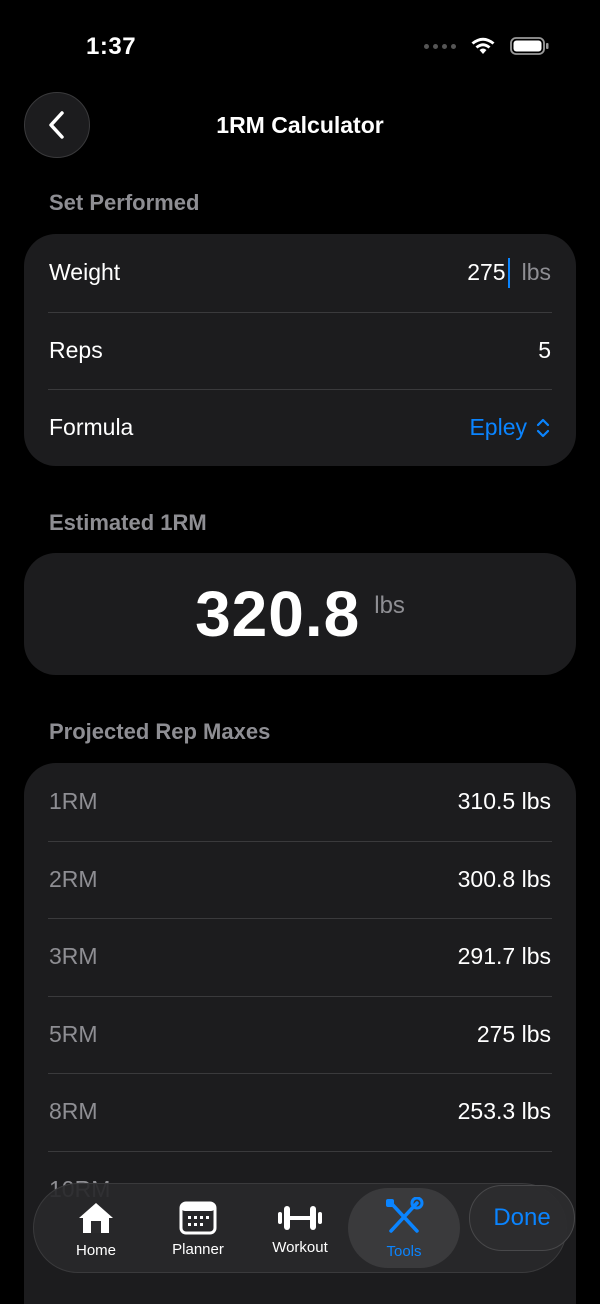  Describe the element at coordinates (300, 1247) in the screenshot. I see `tab-label: Workout` at that location.